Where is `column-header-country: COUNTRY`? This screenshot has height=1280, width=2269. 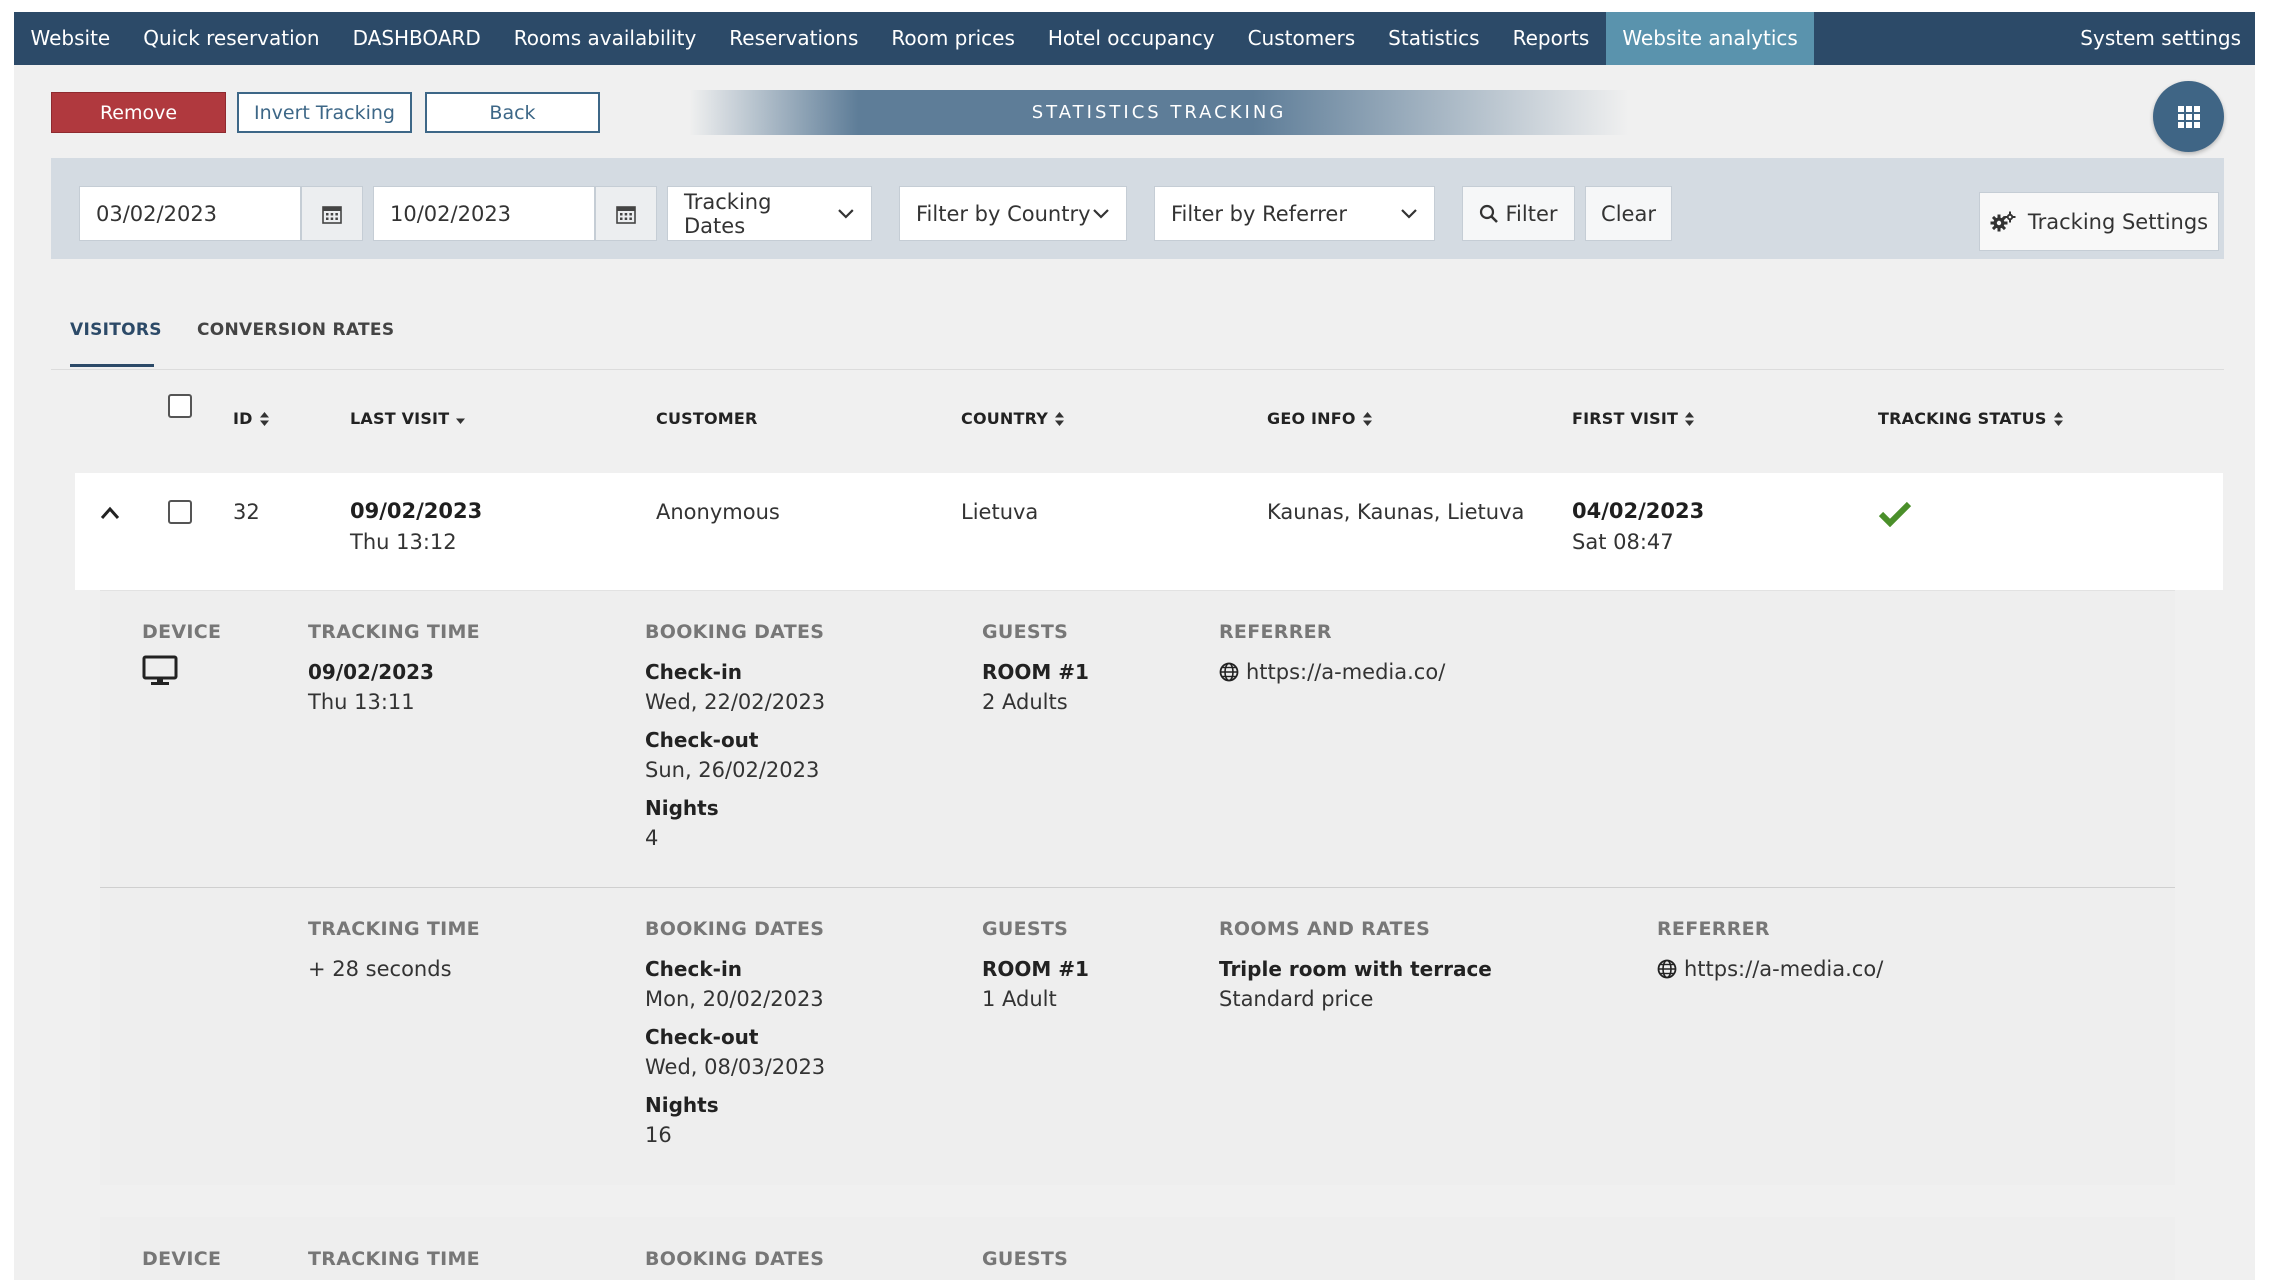
column-header-country: COUNTRY is located at coordinates (1013, 418).